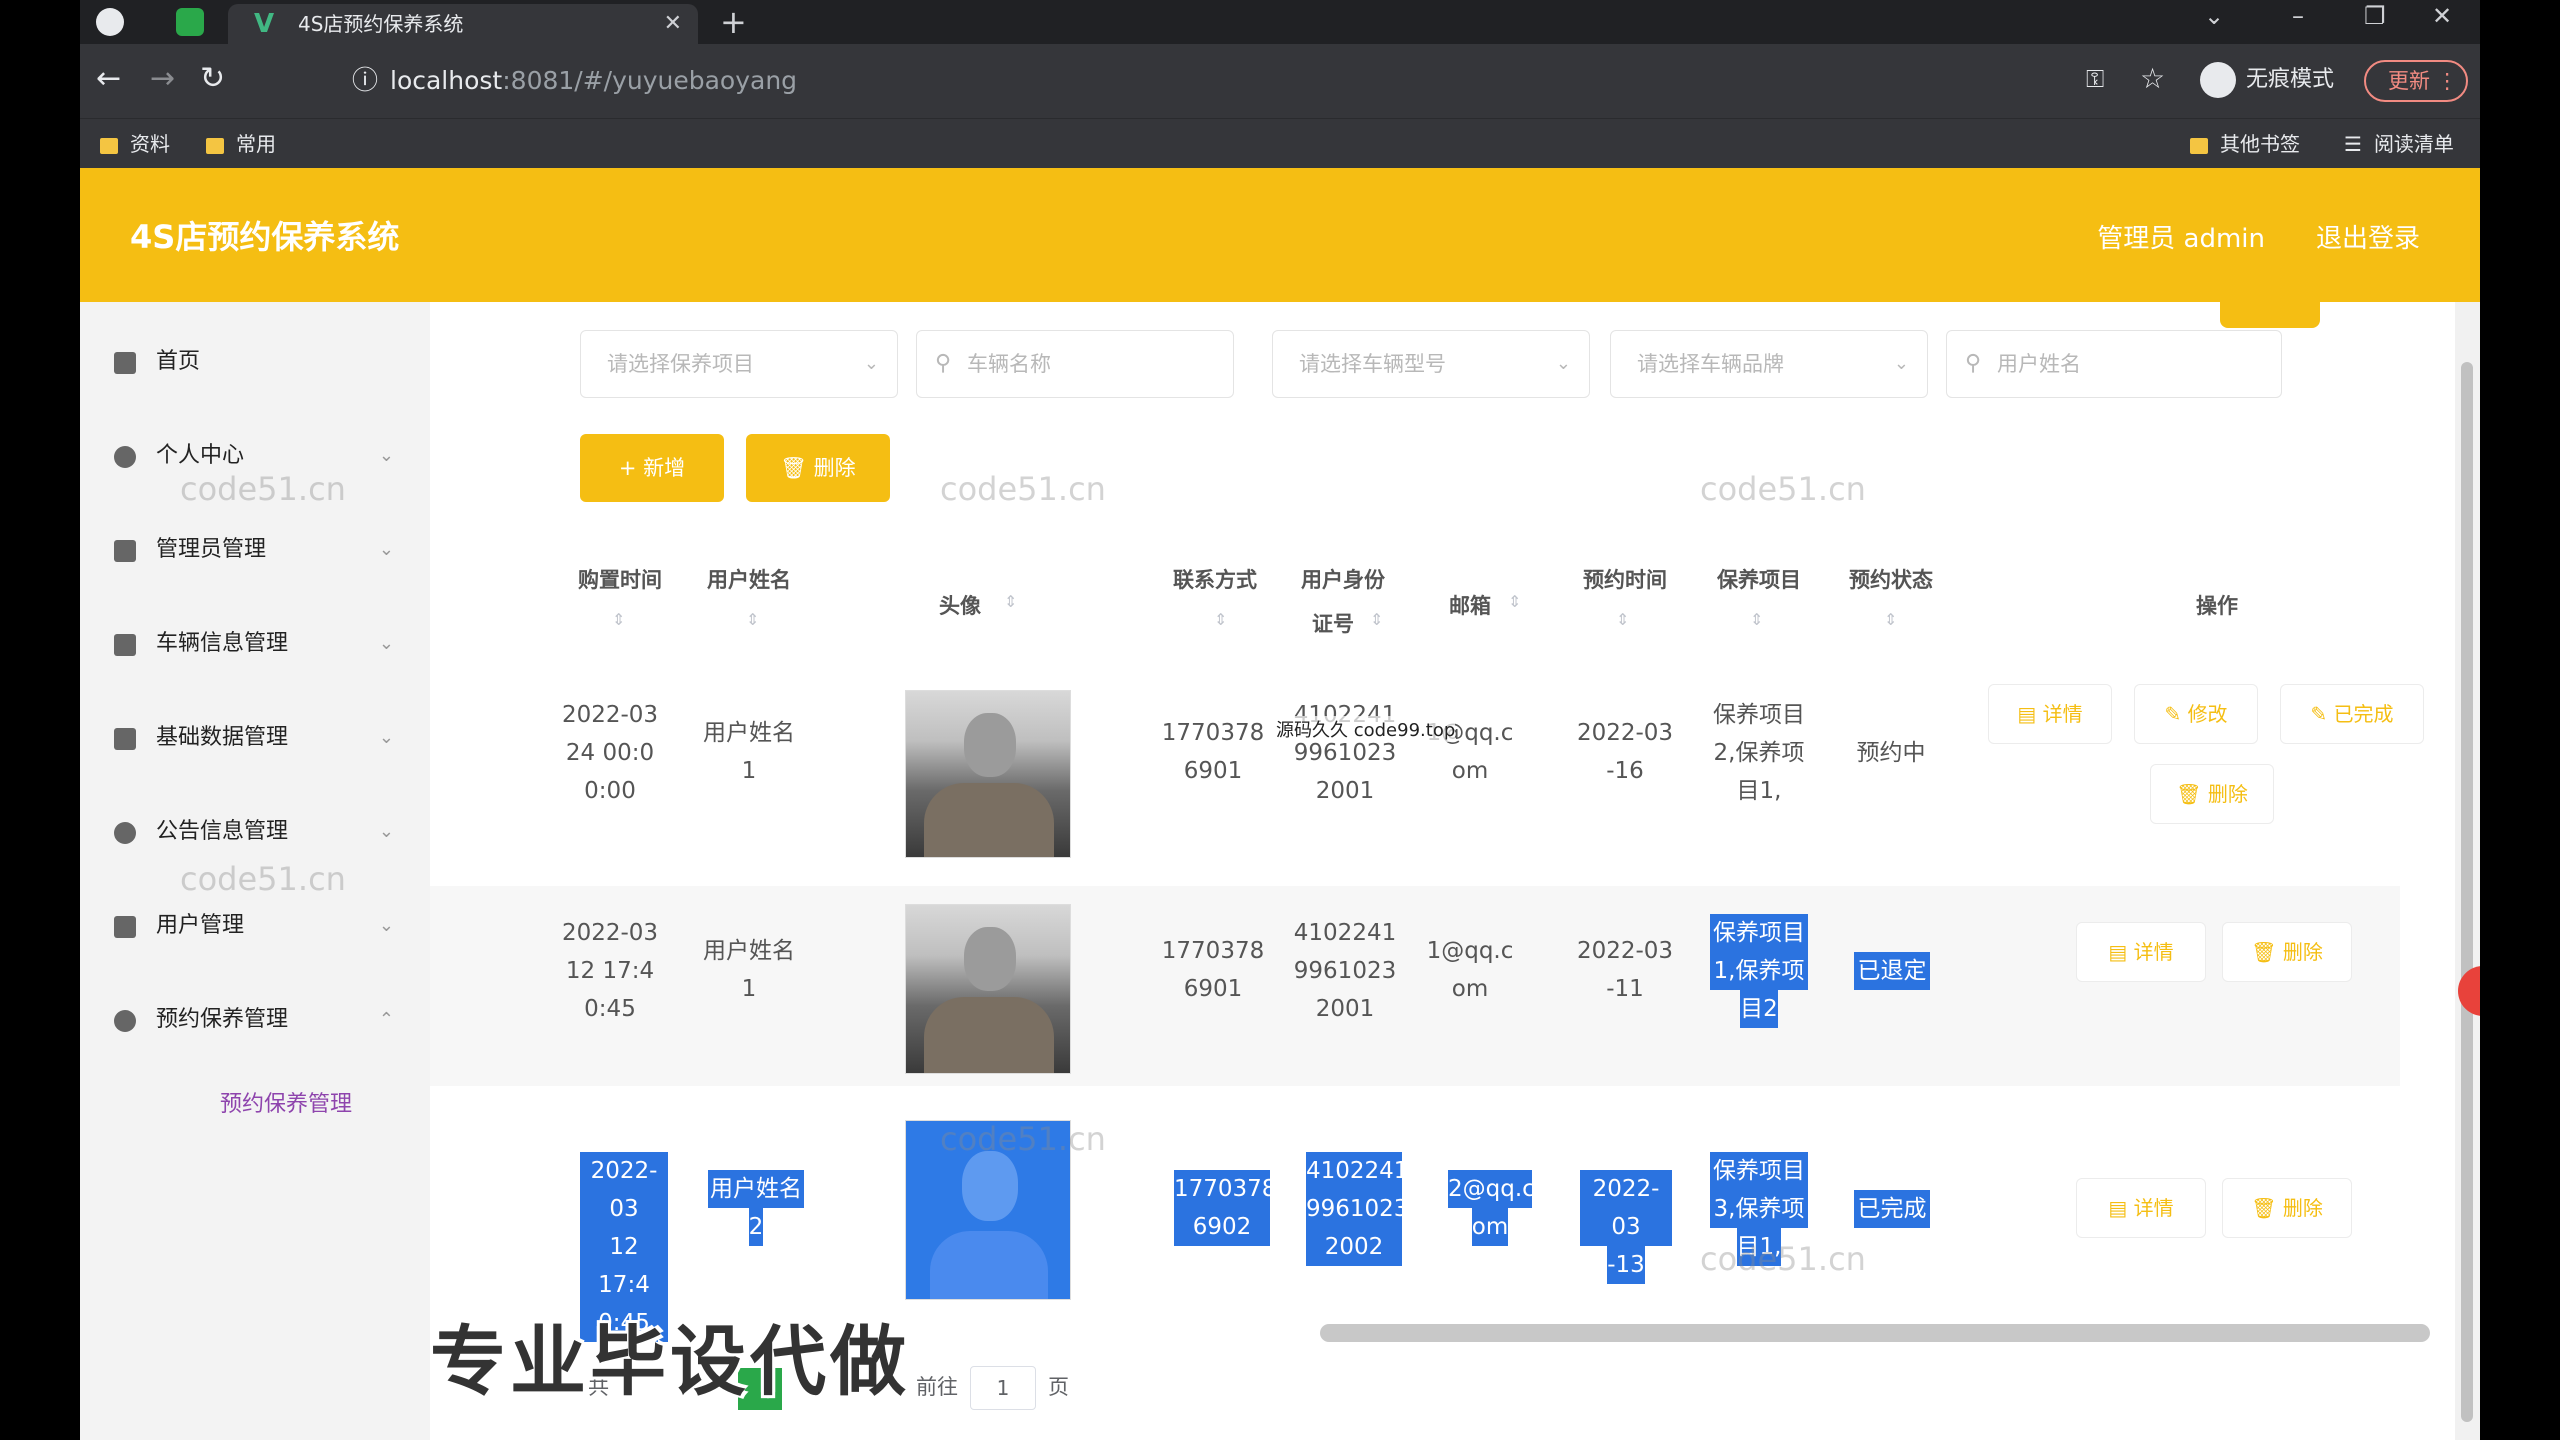  What do you see at coordinates (943, 363) in the screenshot?
I see `search-icon: ⚲` at bounding box center [943, 363].